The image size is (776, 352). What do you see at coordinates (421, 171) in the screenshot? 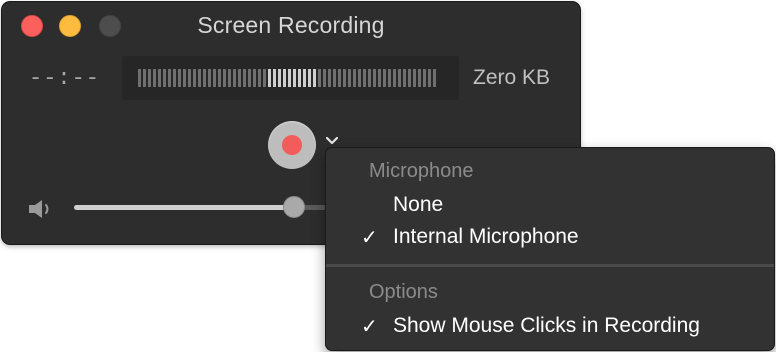
I see `menu-header-microphone: Microphone` at bounding box center [421, 171].